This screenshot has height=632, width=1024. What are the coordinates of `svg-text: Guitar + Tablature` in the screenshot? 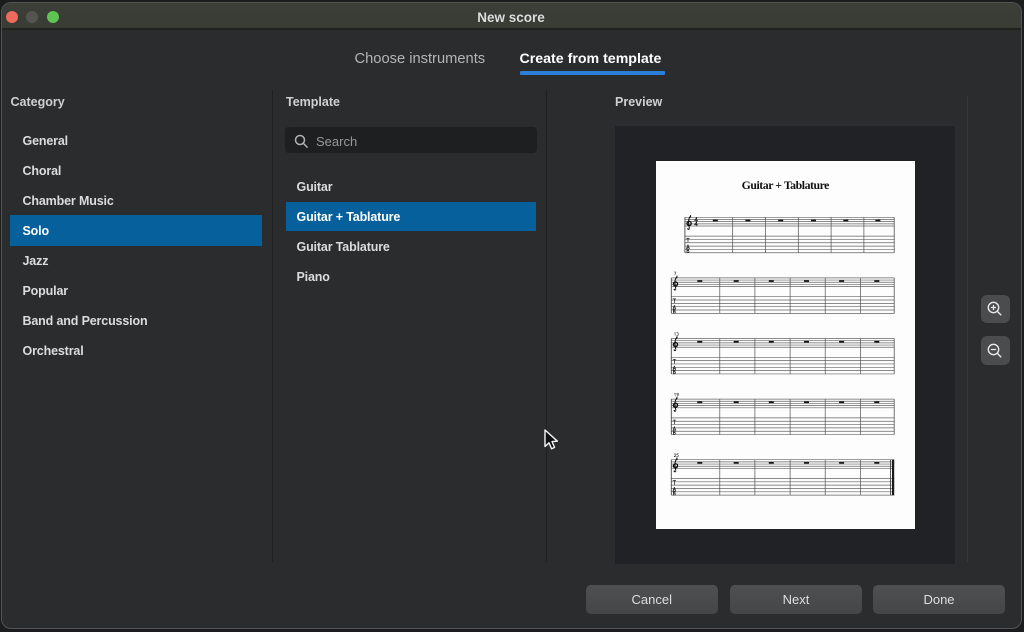 It's located at (786, 185).